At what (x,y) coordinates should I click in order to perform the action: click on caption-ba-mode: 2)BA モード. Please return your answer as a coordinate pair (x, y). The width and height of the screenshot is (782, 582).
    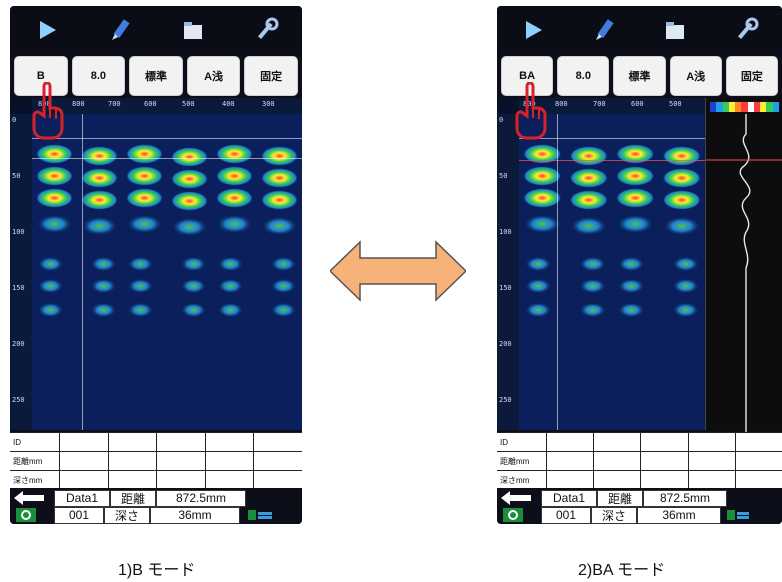
    Looking at the image, I should click on (622, 570).